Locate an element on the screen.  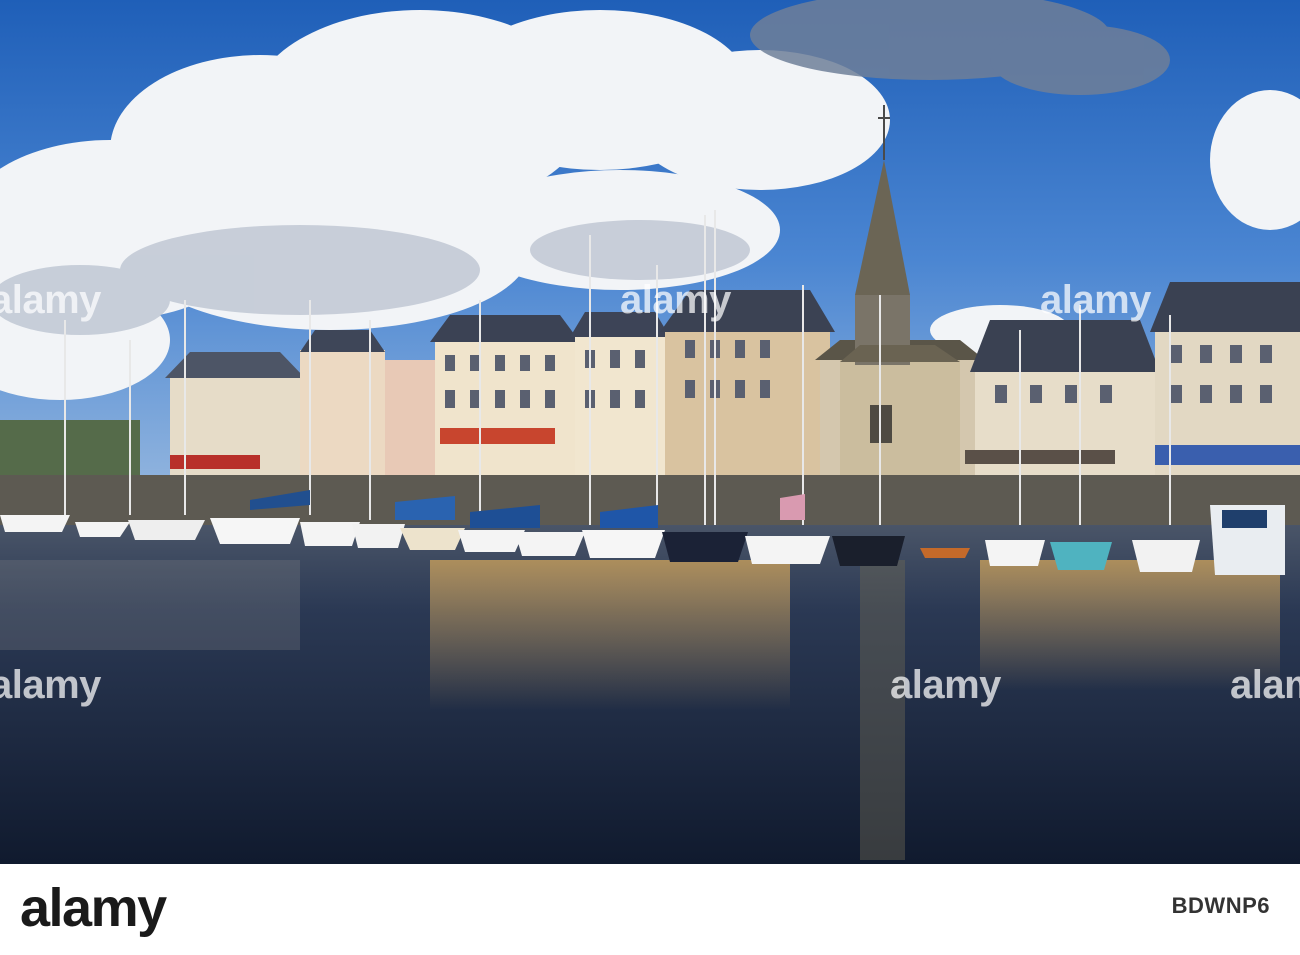
alamy-logo: alamy is located at coordinates (93, 908).